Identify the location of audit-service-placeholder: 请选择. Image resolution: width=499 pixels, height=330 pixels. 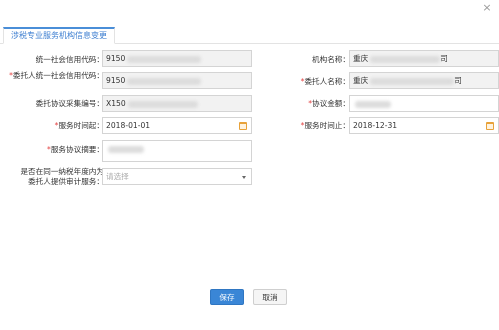
(117, 176).